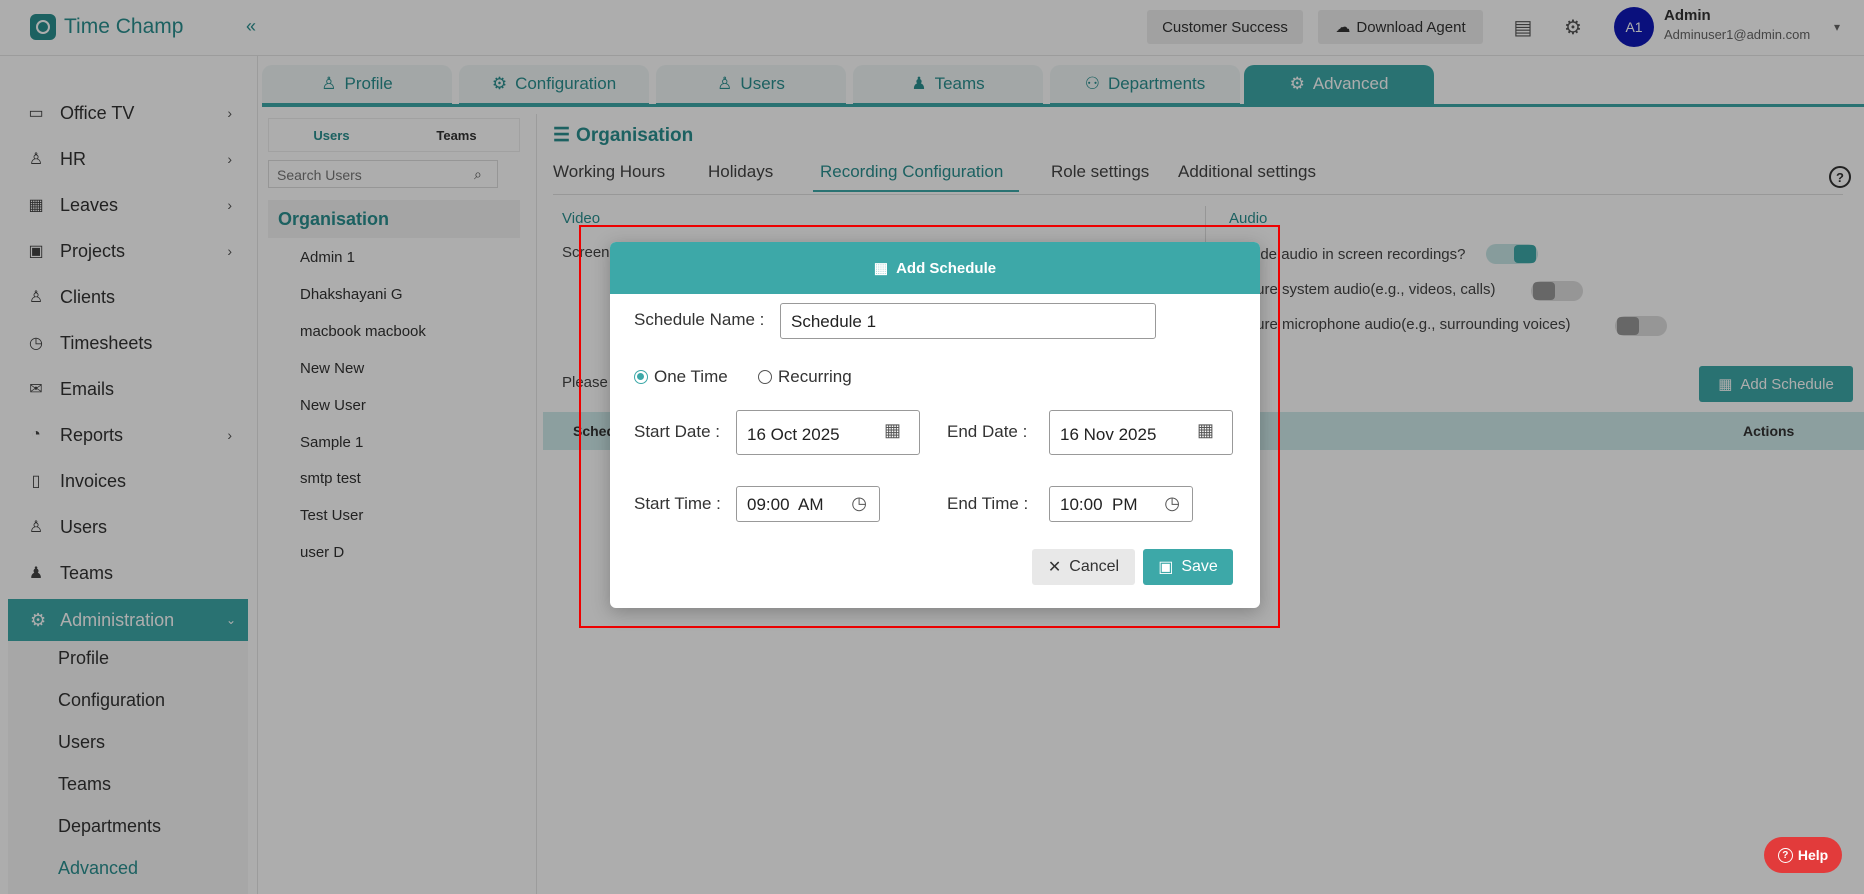  I want to click on close-icon: ✕, so click(1054, 567).